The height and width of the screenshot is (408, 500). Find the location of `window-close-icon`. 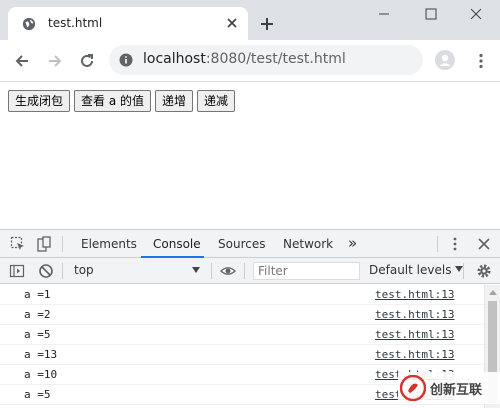

window-close-icon is located at coordinates (476, 14).